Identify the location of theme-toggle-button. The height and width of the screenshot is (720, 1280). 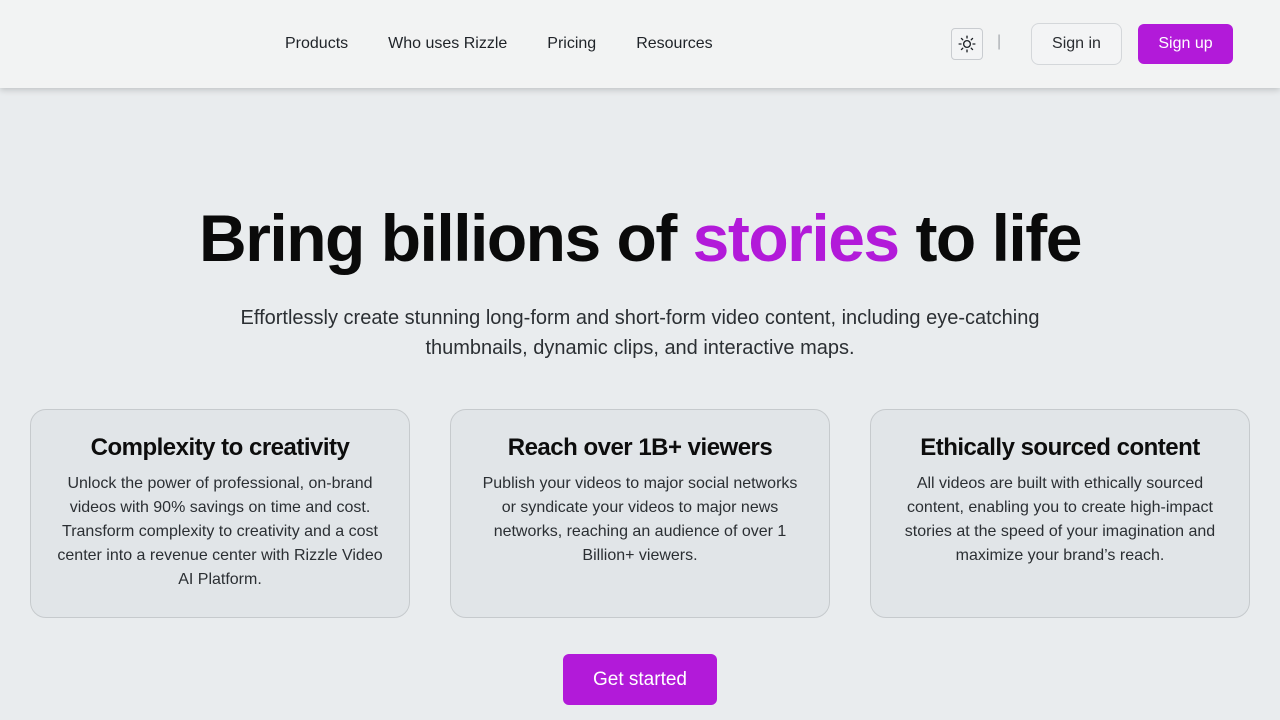
(967, 44).